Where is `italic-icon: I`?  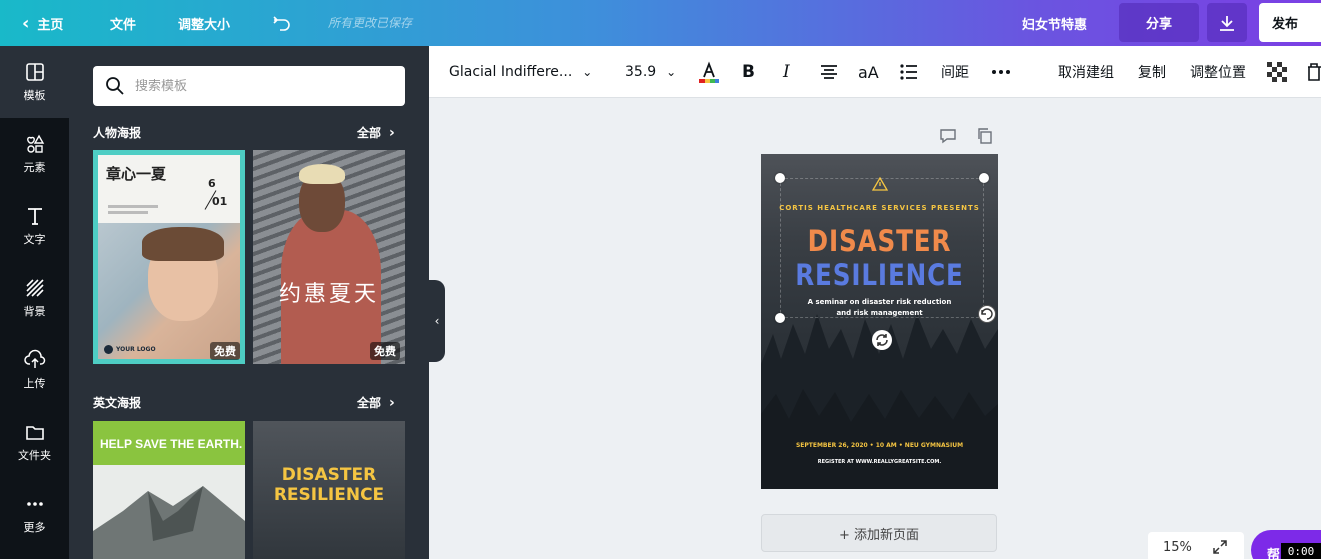 italic-icon: I is located at coordinates (786, 72).